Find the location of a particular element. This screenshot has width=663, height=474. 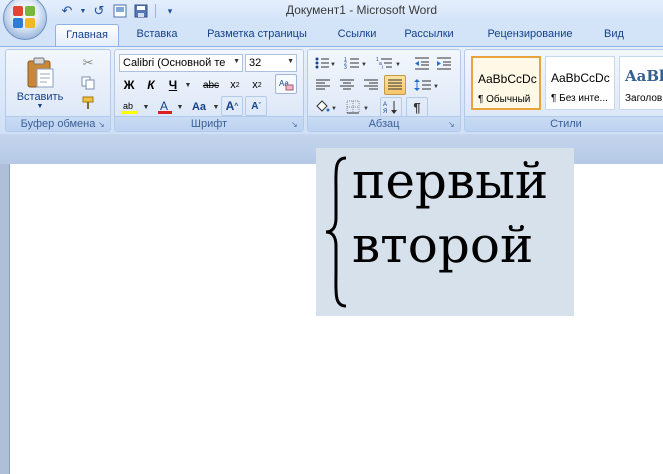

highlight-dropdown-icon: ▼ is located at coordinates (146, 107).